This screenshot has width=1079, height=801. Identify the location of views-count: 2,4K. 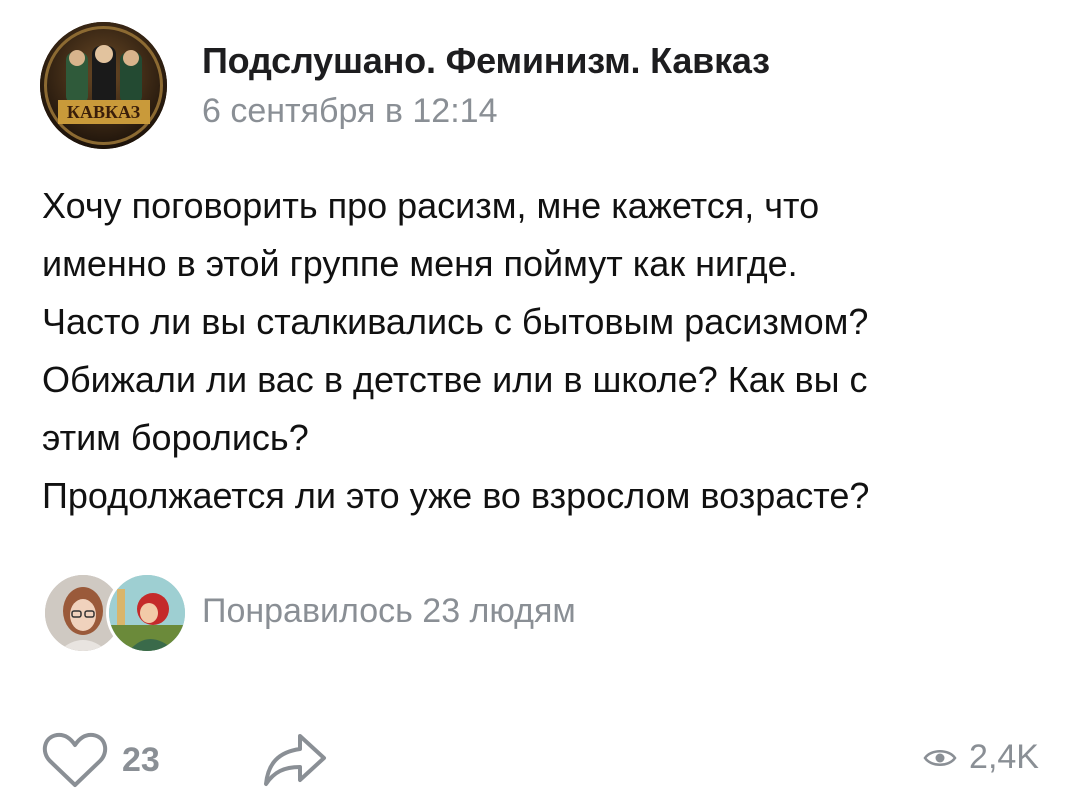
(1004, 757).